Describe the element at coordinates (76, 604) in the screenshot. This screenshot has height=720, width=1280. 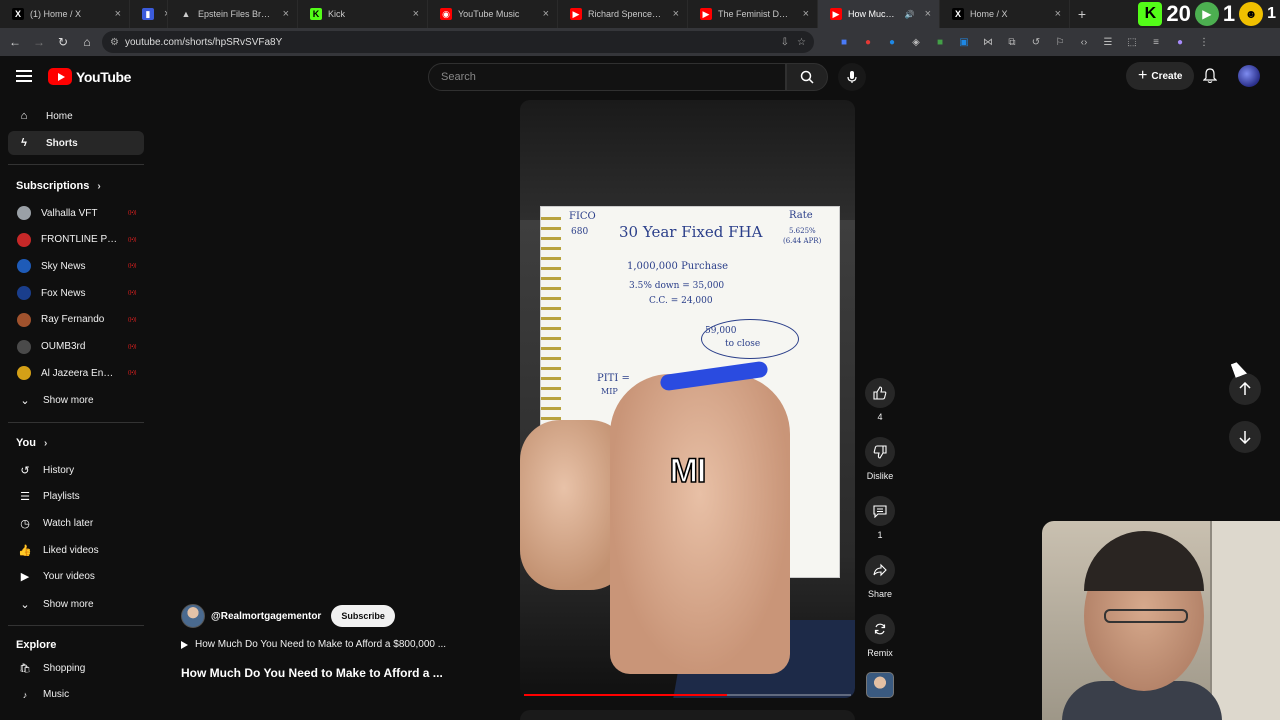
I see `show-more-you: ⌄ Show more` at that location.